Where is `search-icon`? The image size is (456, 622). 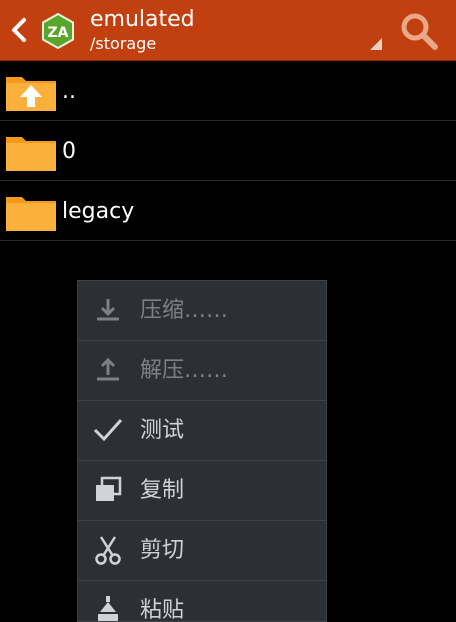
search-icon is located at coordinates (419, 31).